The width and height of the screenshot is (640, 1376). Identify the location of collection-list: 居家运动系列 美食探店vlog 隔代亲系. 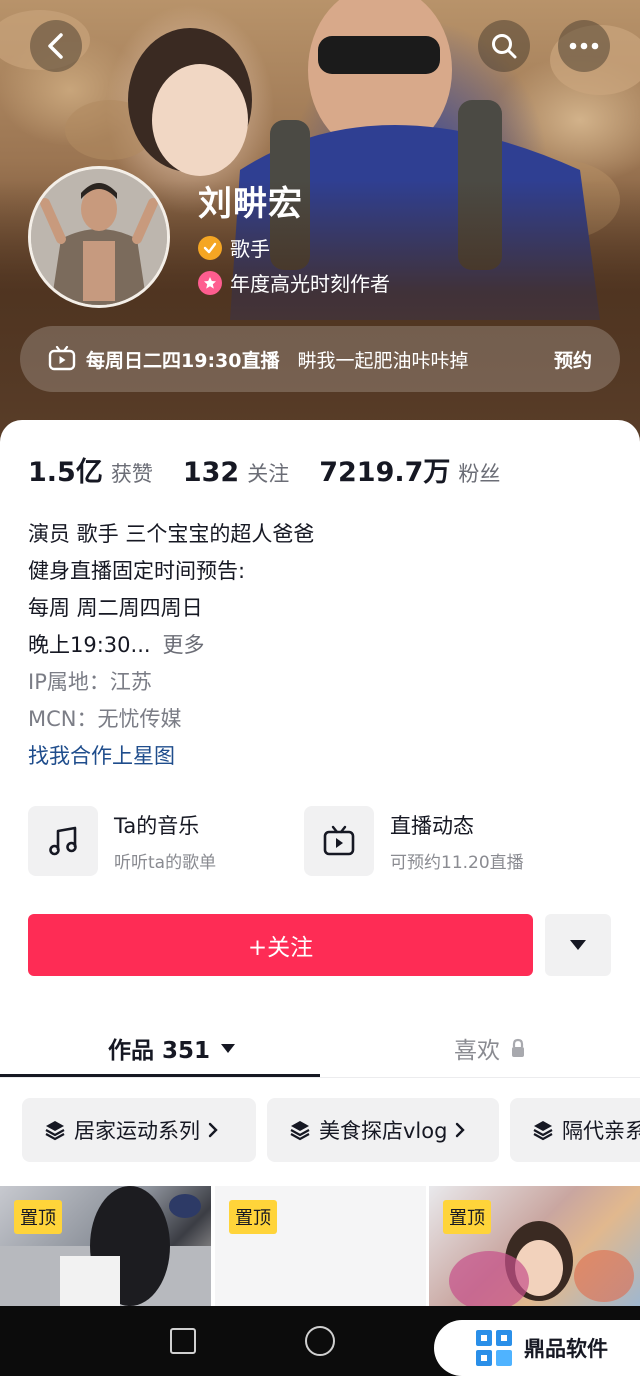
(320, 1131).